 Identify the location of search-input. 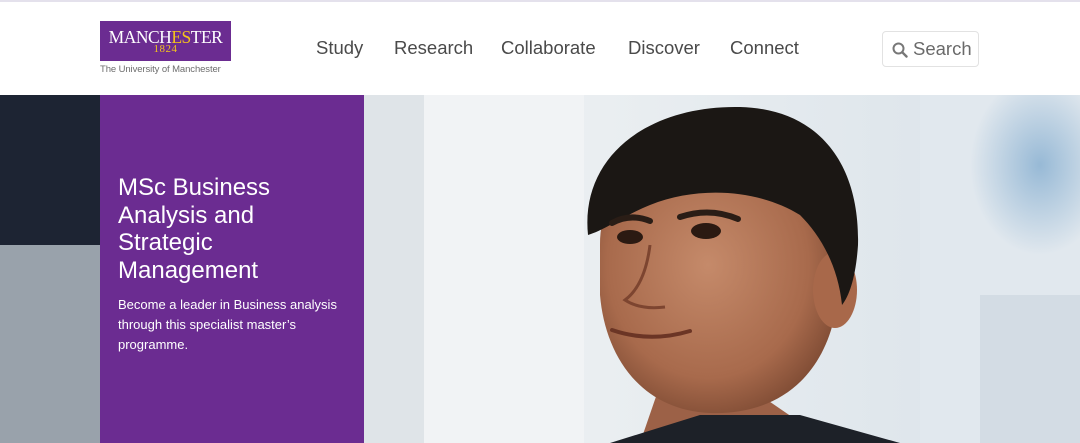
(944, 49).